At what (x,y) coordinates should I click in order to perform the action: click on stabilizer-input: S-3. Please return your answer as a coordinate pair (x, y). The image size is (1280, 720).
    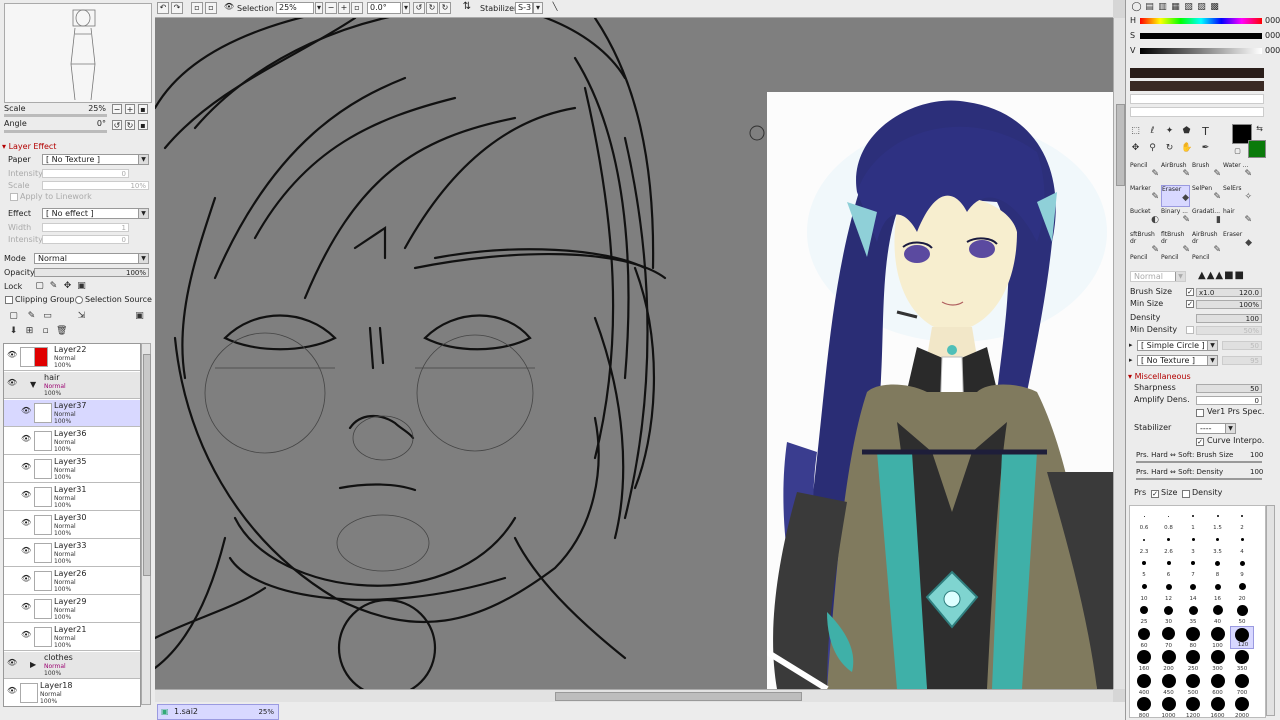
    Looking at the image, I should click on (524, 8).